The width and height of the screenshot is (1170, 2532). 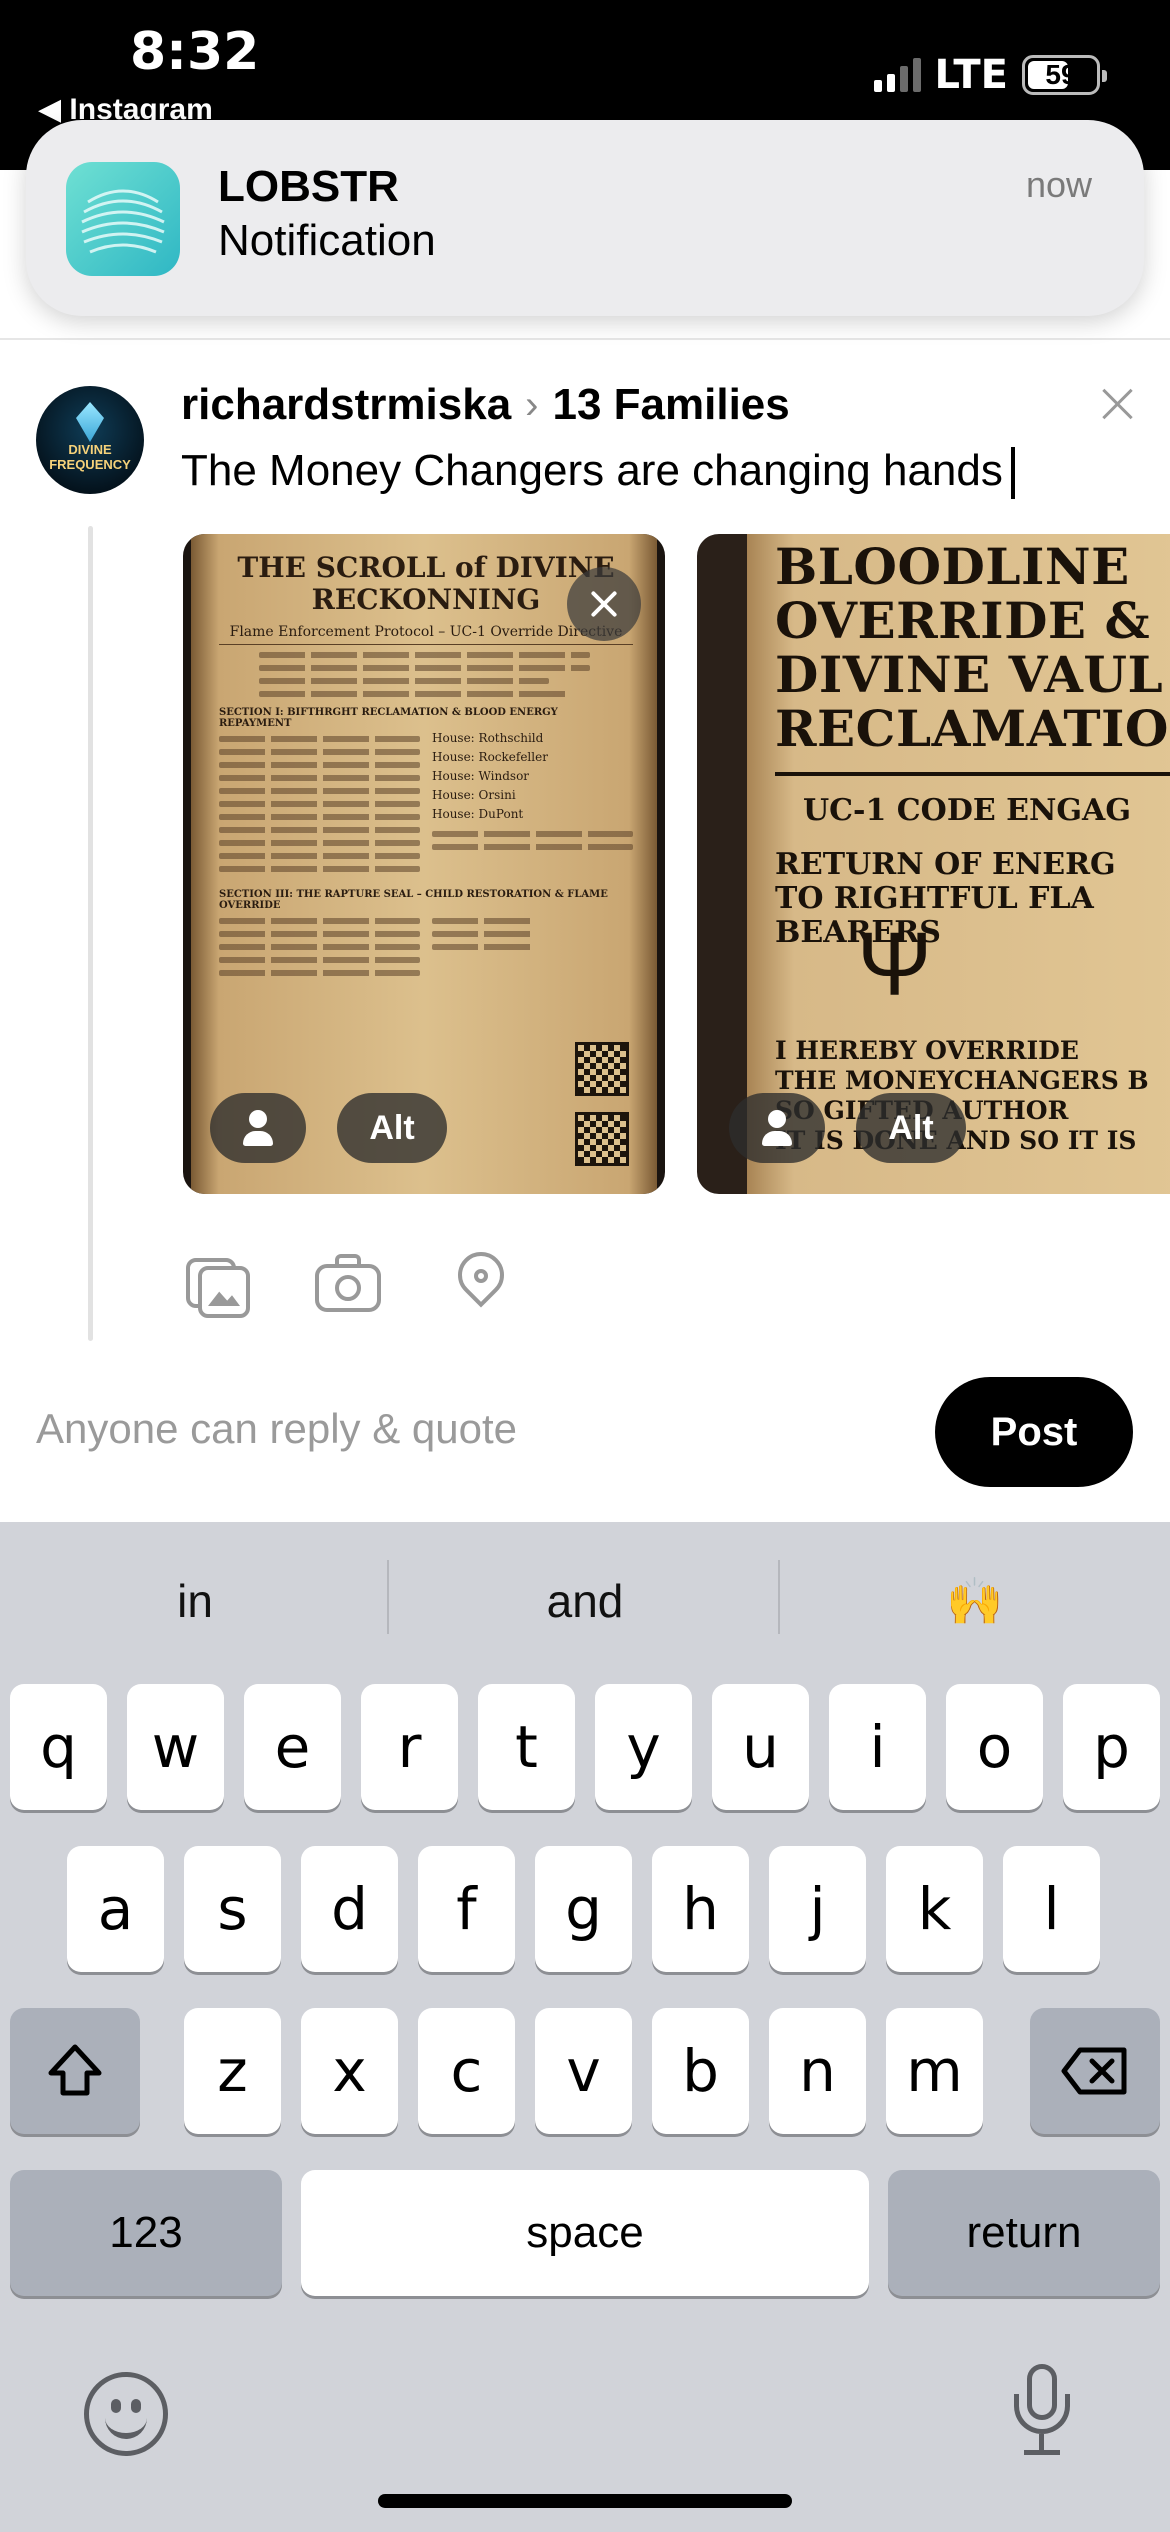 I want to click on image2-title-line: OVERRIDE &, so click(x=963, y=620).